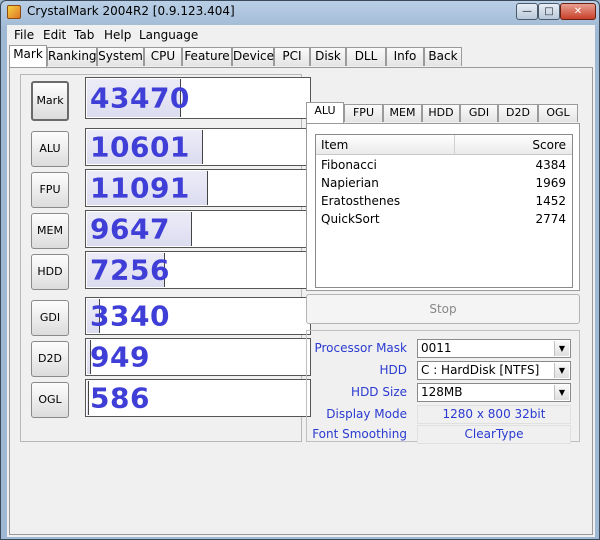 This screenshot has height=540, width=600. I want to click on item-score: 1969, so click(550, 183).